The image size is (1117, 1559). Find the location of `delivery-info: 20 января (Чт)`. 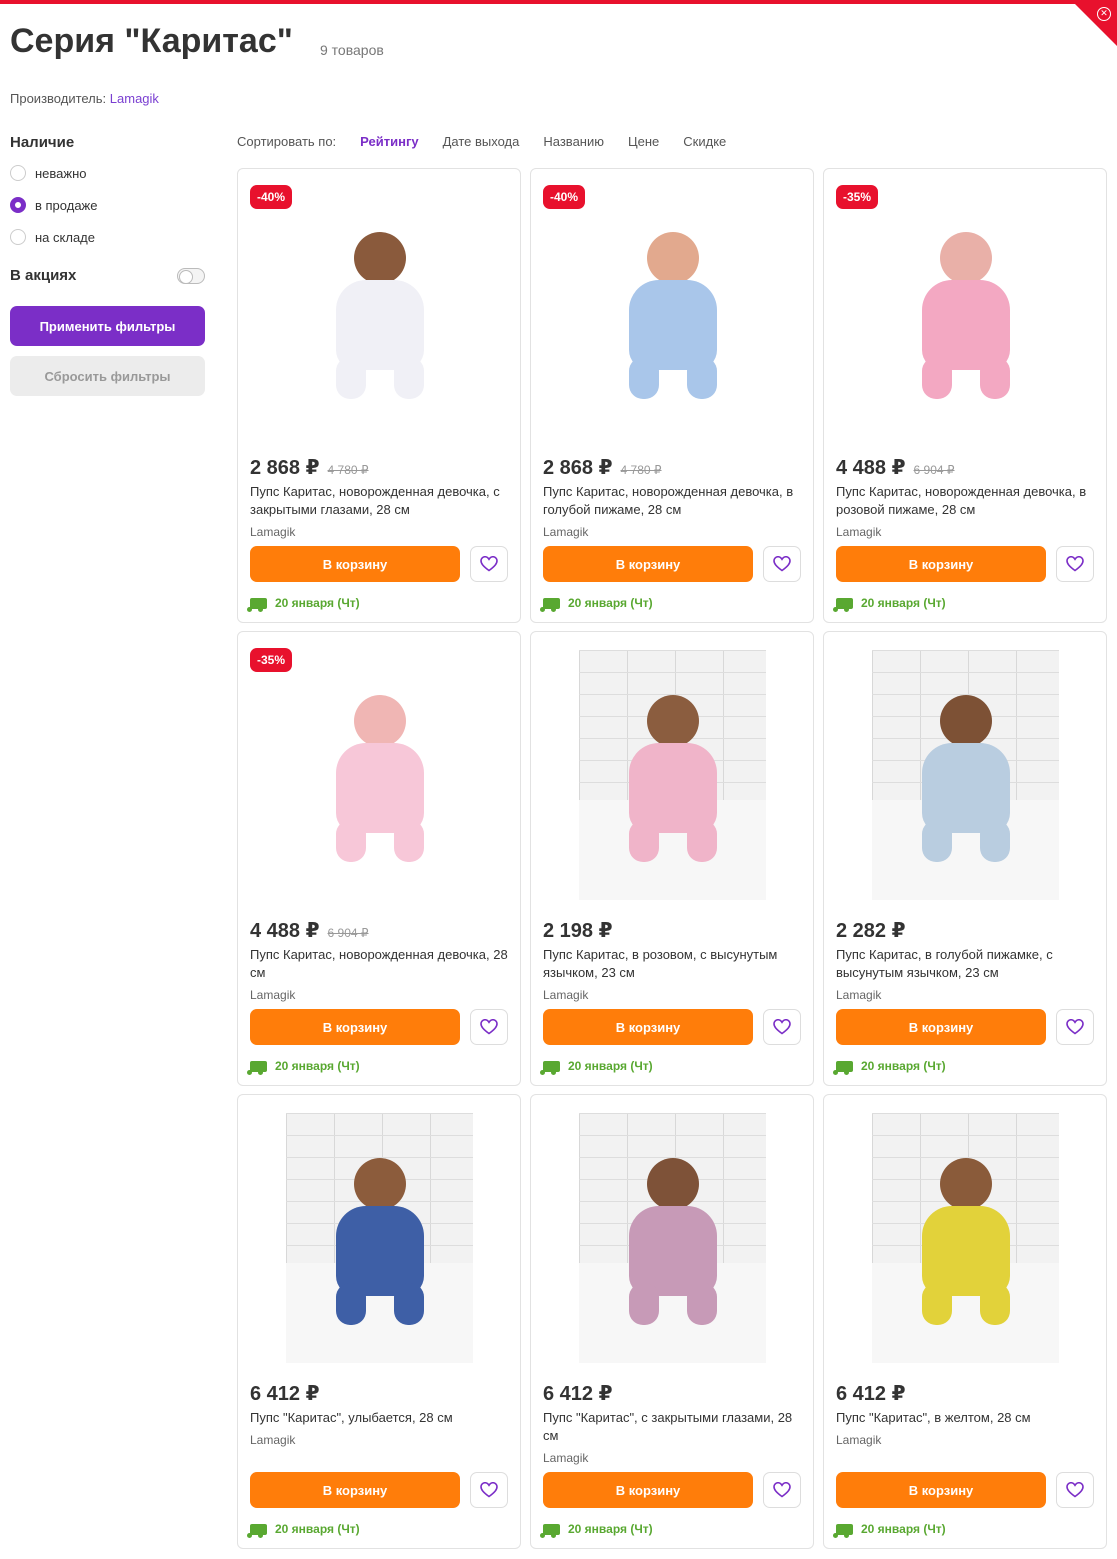

delivery-info: 20 января (Чт) is located at coordinates (670, 604).